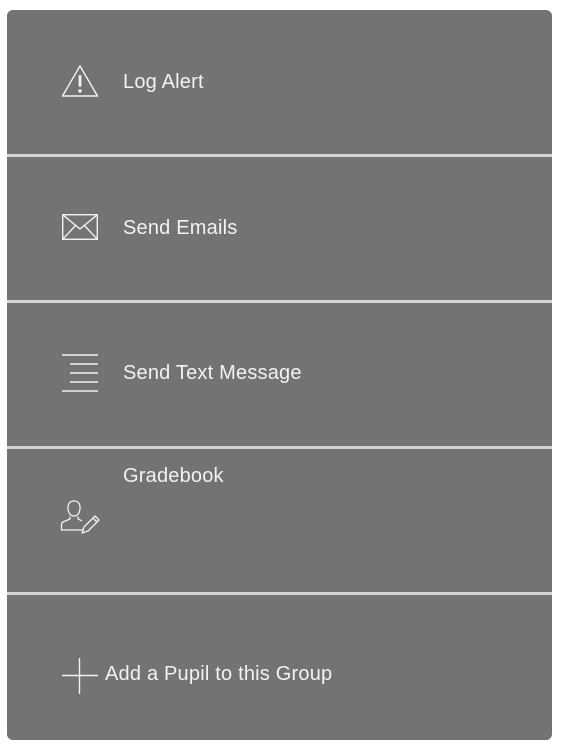 This screenshot has width=561, height=750. I want to click on envelope-icon, so click(80, 227).